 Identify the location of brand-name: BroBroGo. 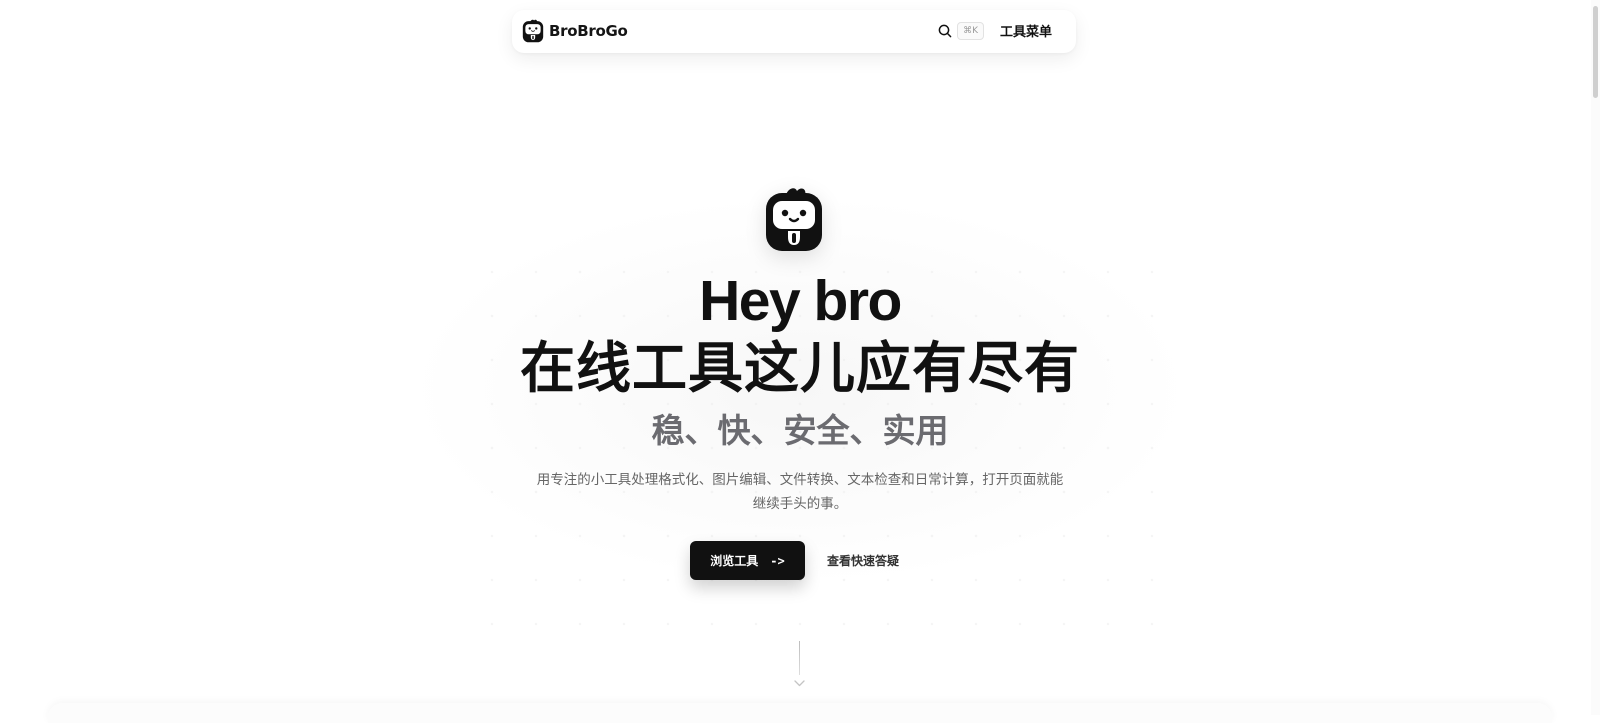
(588, 31).